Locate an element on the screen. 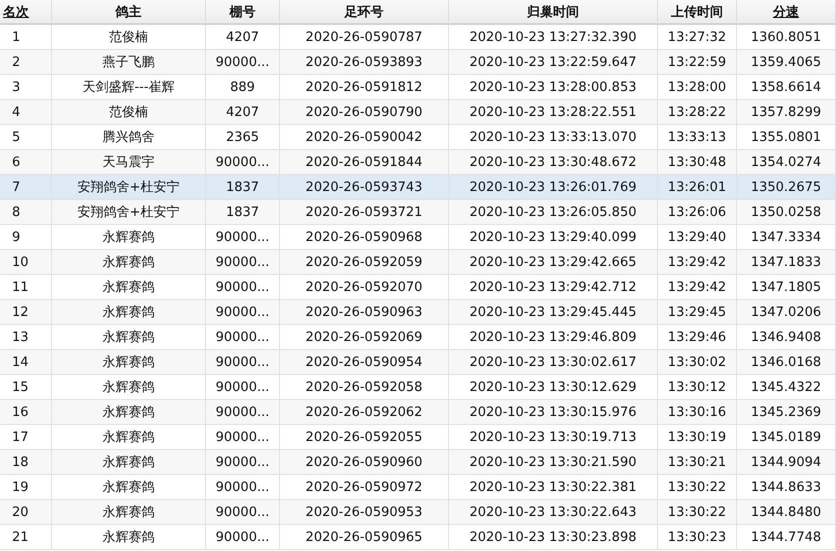 The image size is (836, 551). table-cell: 14 is located at coordinates (26, 362).